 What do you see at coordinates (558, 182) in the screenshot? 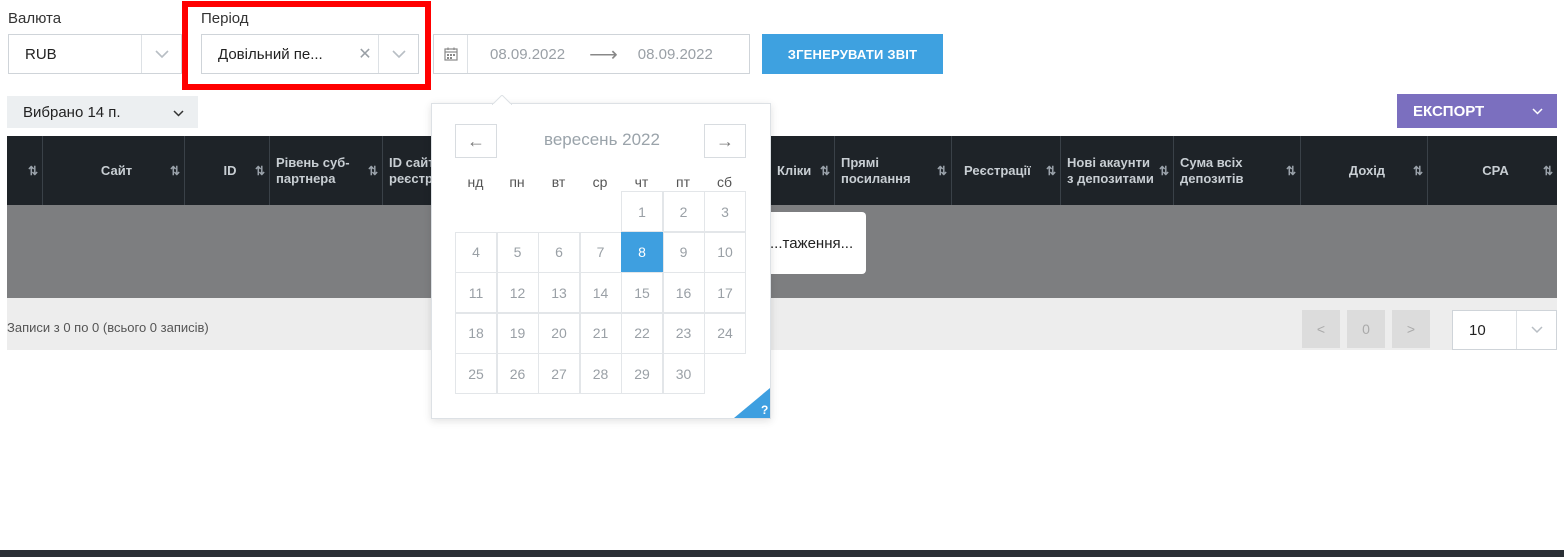
I see `weekday-label: вт` at bounding box center [558, 182].